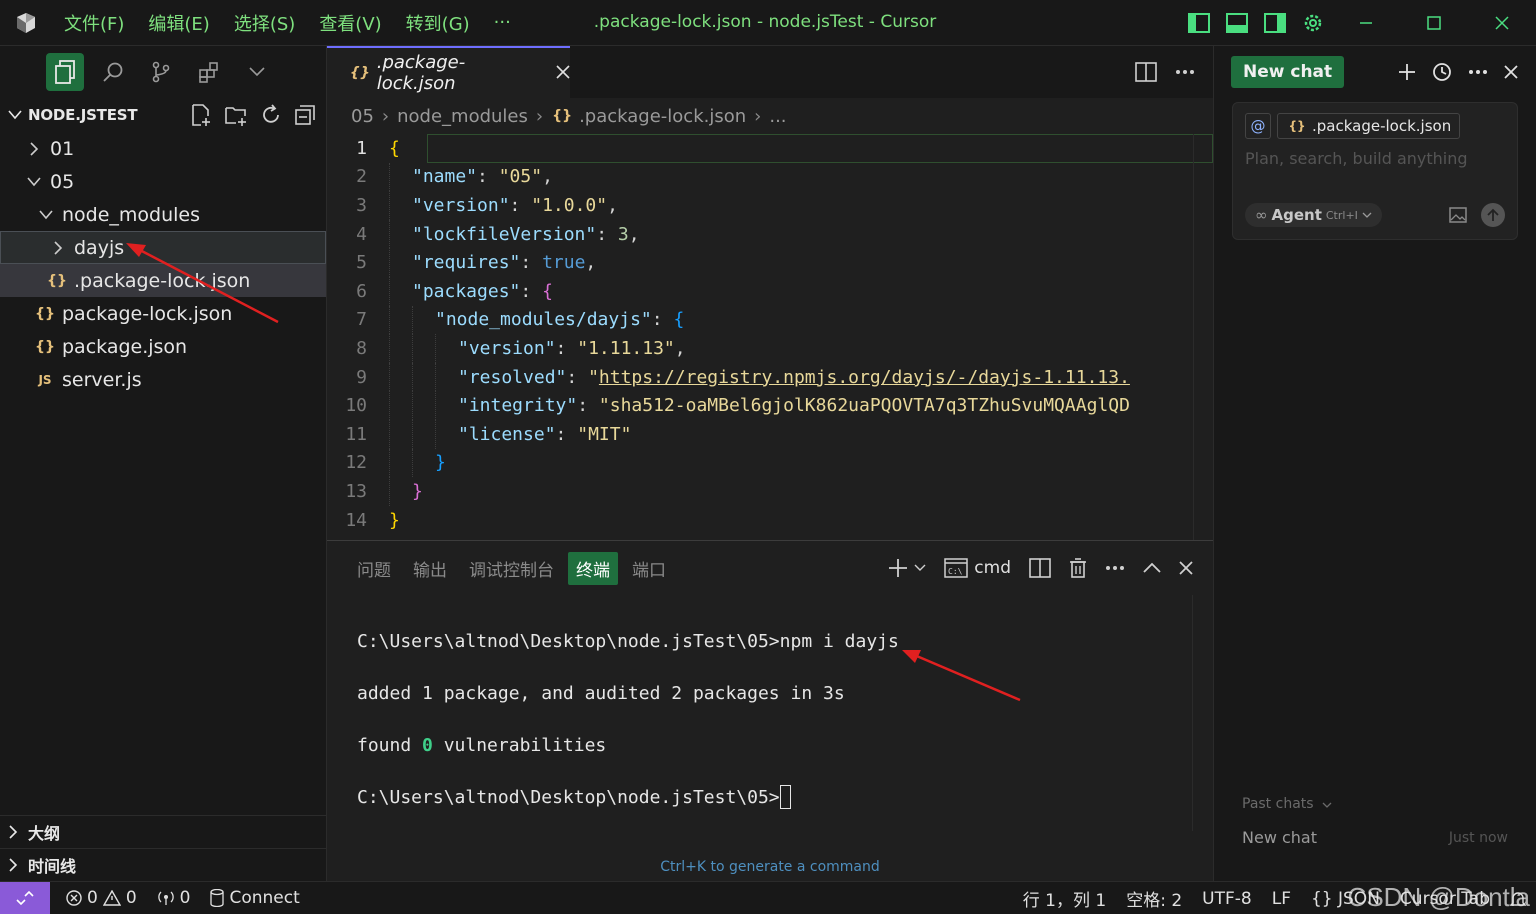 The height and width of the screenshot is (914, 1536). I want to click on tab-debug-console: 调试控制台, so click(511, 568).